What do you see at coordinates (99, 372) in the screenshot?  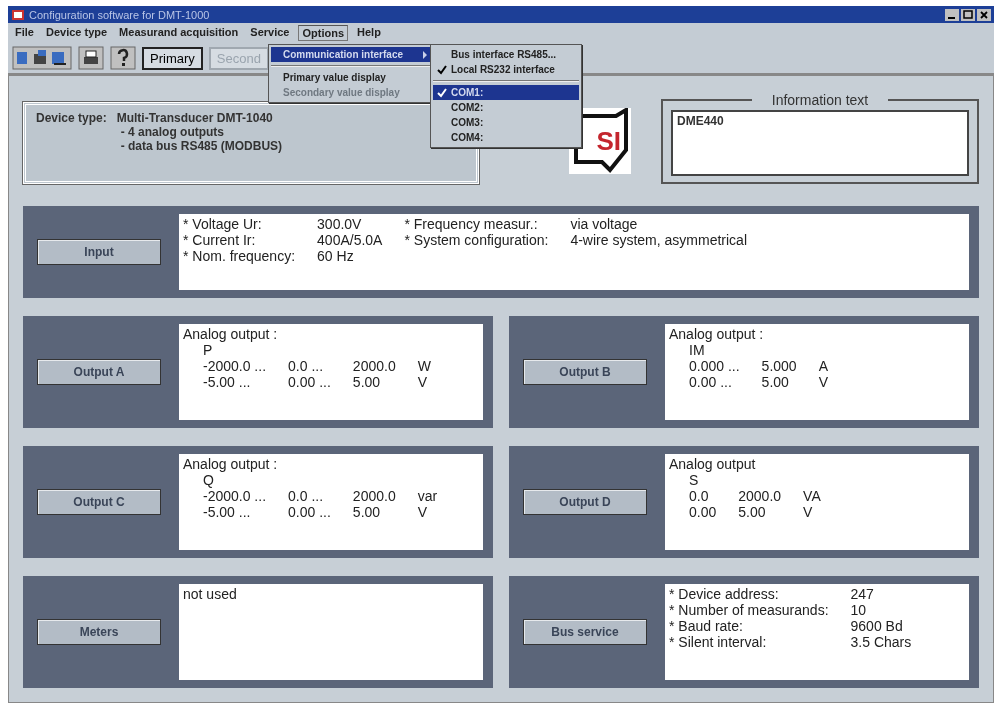 I see `panel-button: Output A` at bounding box center [99, 372].